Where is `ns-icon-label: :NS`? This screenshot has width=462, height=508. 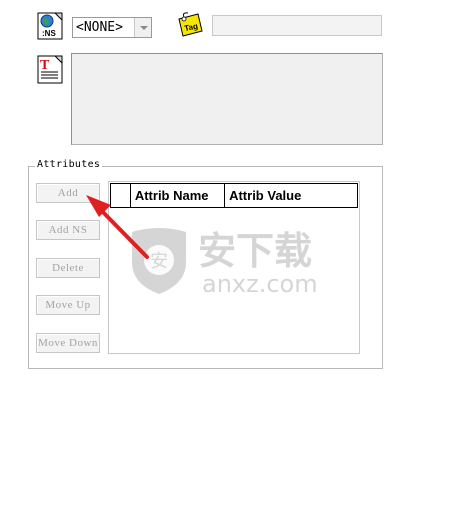 ns-icon-label: :NS is located at coordinates (49, 33).